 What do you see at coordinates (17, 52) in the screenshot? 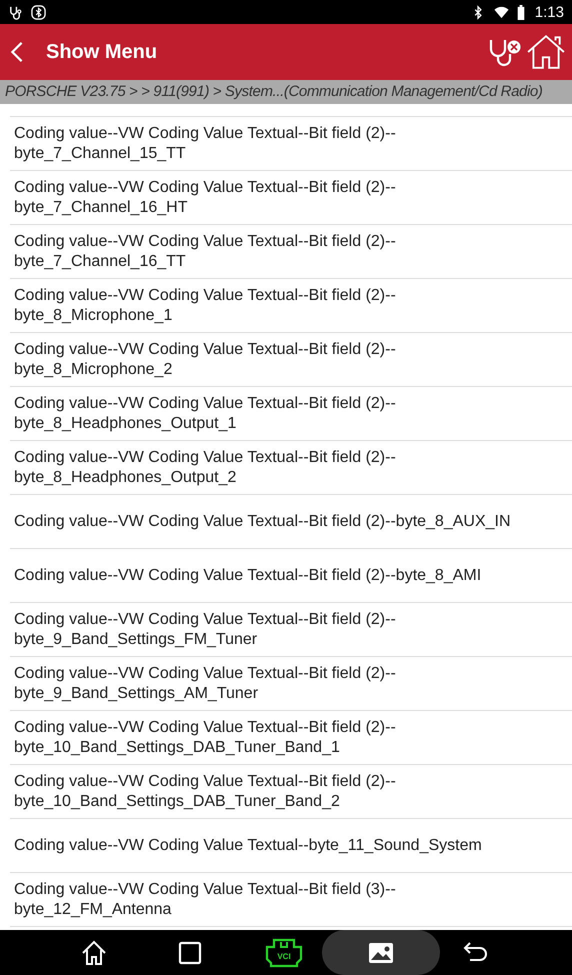
I see `back-icon` at bounding box center [17, 52].